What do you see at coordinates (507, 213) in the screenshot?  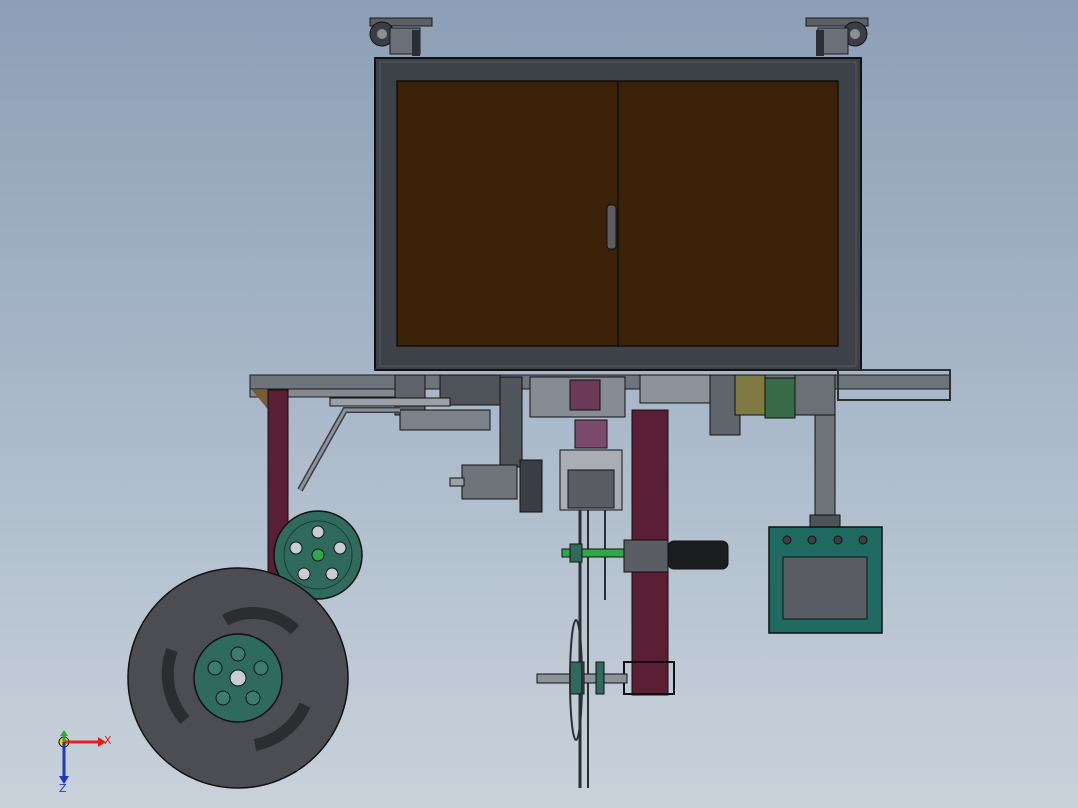 I see `cabinet-door-left` at bounding box center [507, 213].